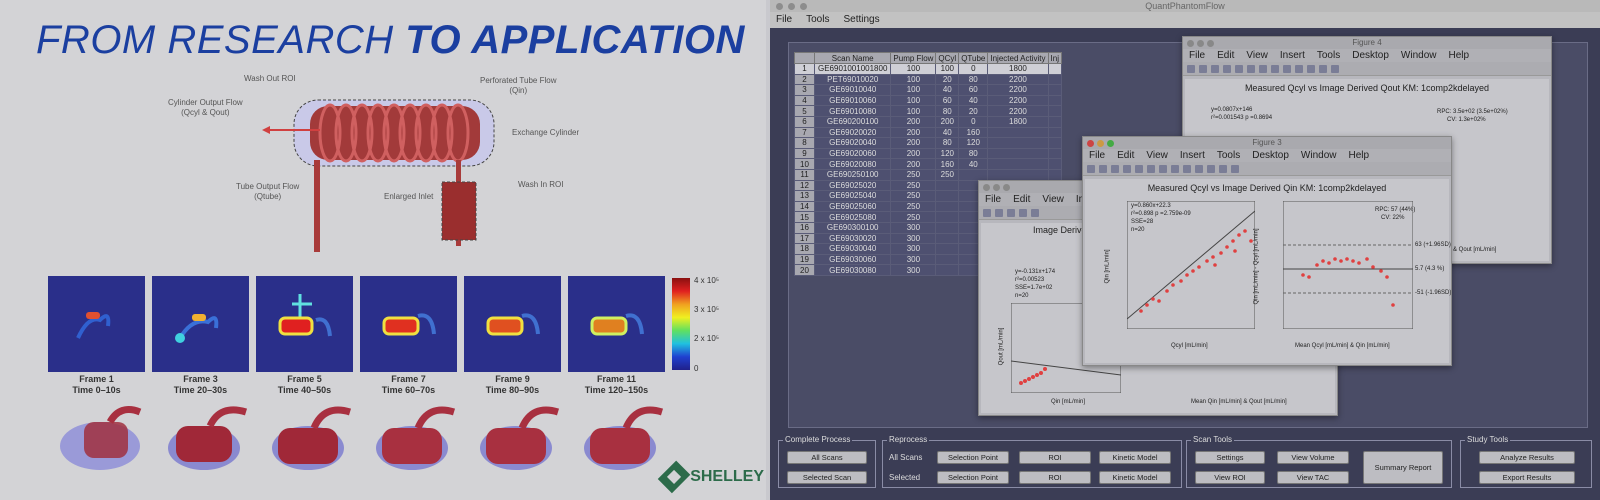  I want to click on table-cell: GE69020020, so click(852, 132).